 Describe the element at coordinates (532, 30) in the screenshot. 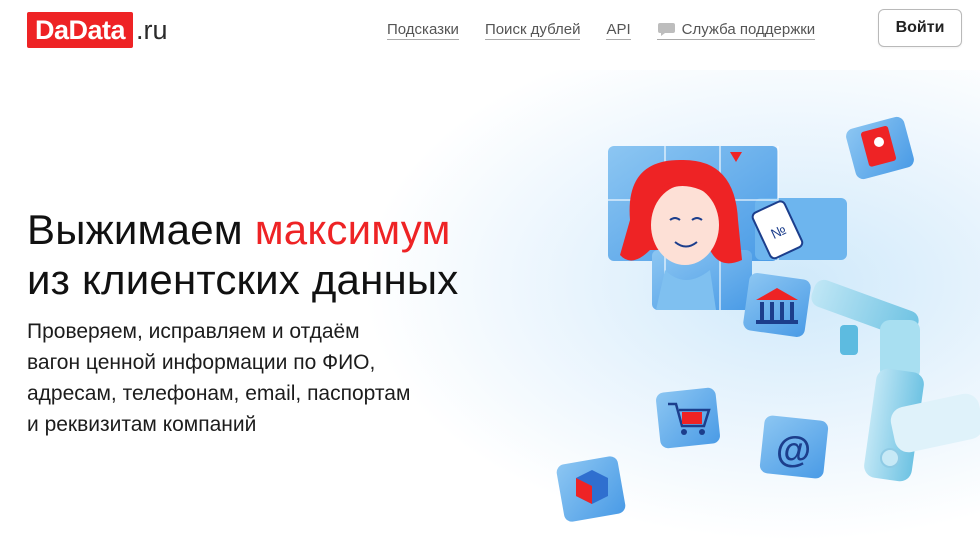

I see `nav-link-duplicates: Поиск дублей` at that location.